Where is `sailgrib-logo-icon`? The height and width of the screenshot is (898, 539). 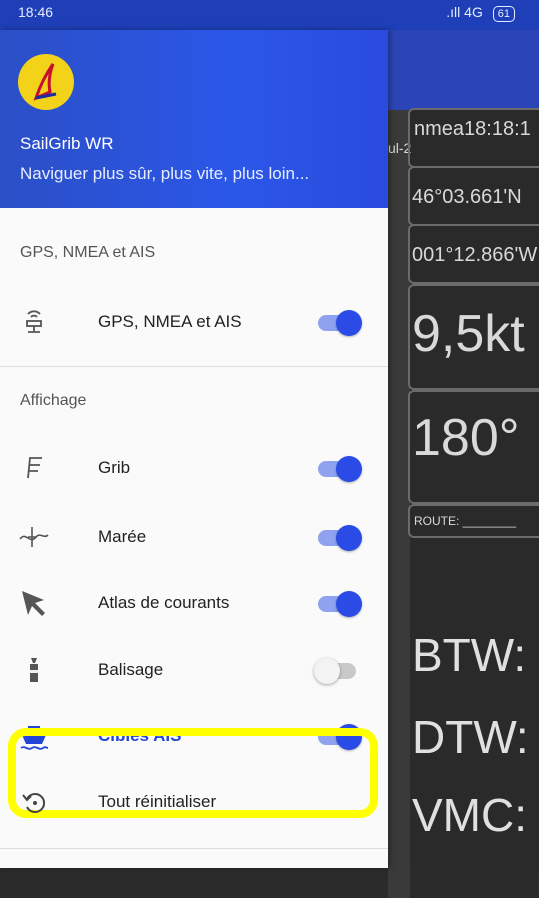 sailgrib-logo-icon is located at coordinates (46, 82).